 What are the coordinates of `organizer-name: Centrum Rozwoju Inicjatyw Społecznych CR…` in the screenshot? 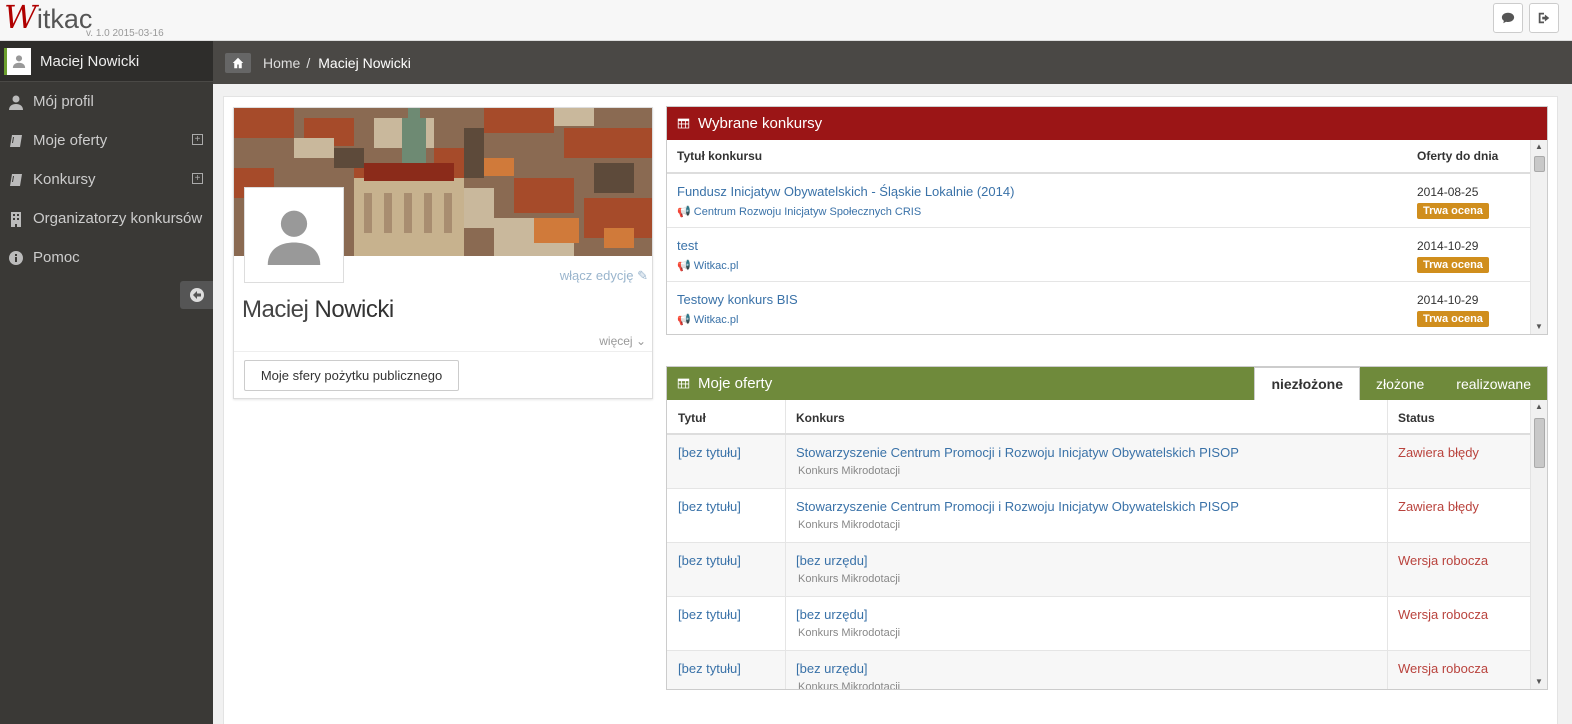 It's located at (807, 212).